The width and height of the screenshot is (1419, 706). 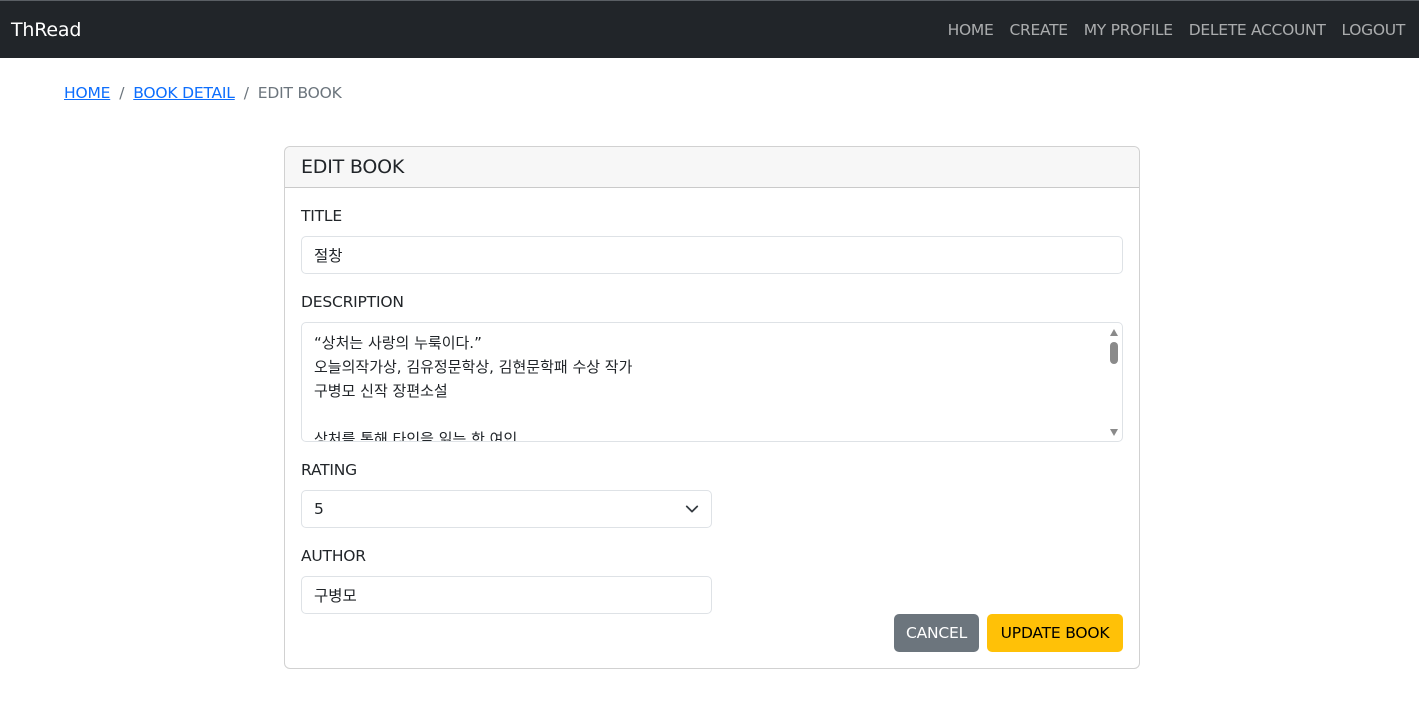 I want to click on nav-delete-account-link: DELETE ACCOUNT, so click(x=1257, y=30).